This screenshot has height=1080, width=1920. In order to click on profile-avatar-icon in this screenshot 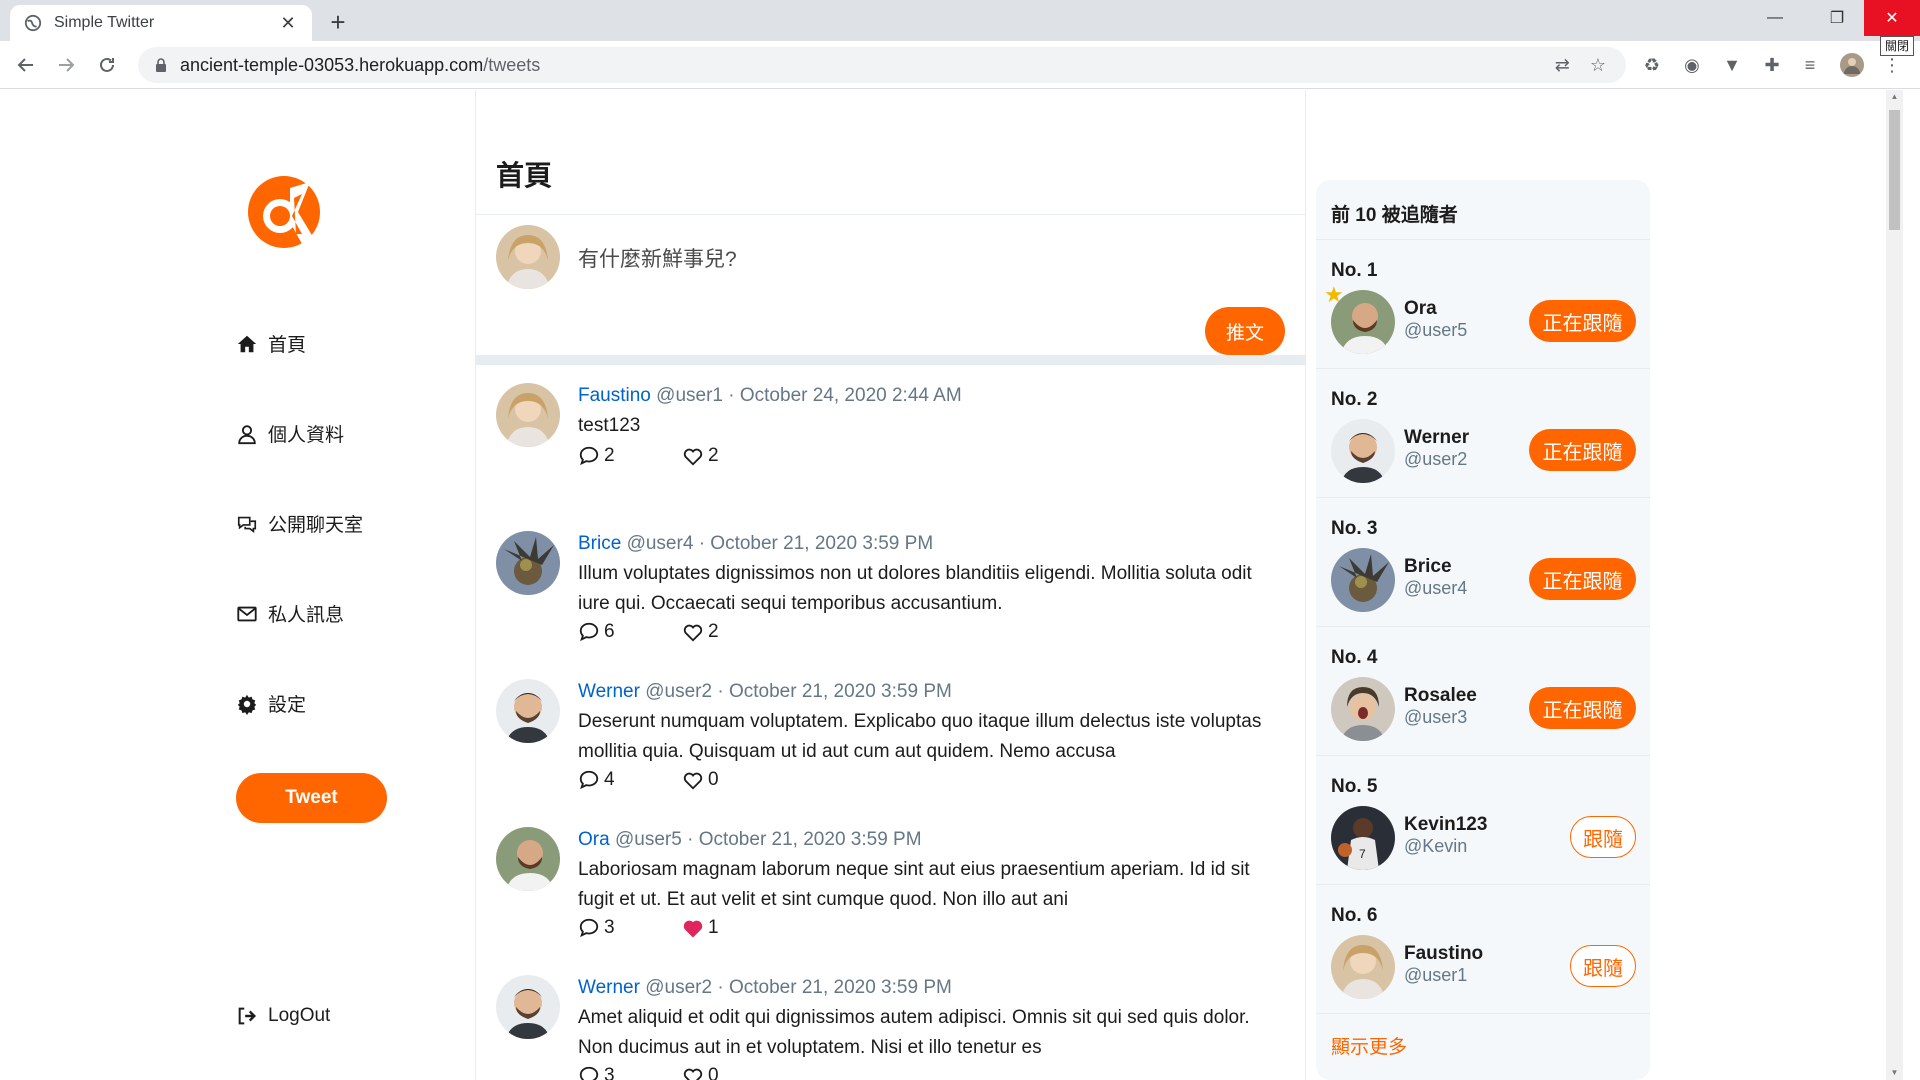, I will do `click(1852, 65)`.